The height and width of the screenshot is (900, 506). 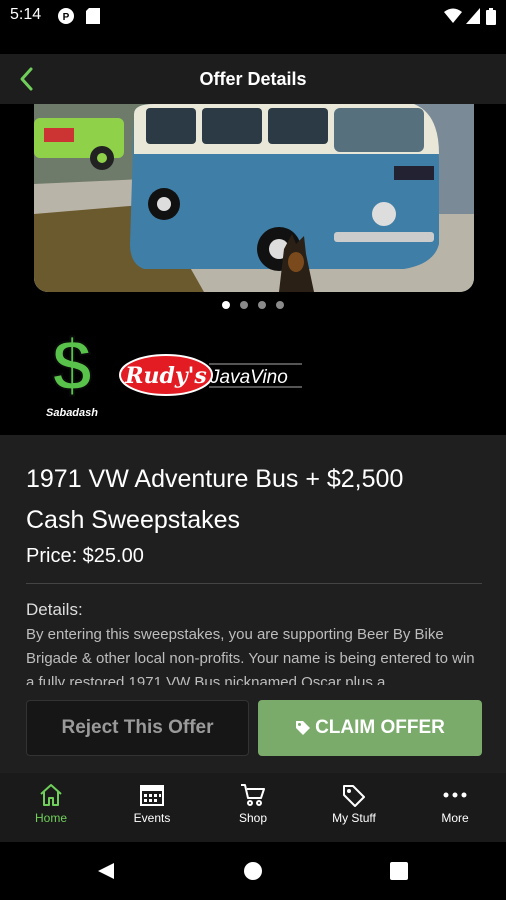 What do you see at coordinates (253, 795) in the screenshot?
I see `cart-icon` at bounding box center [253, 795].